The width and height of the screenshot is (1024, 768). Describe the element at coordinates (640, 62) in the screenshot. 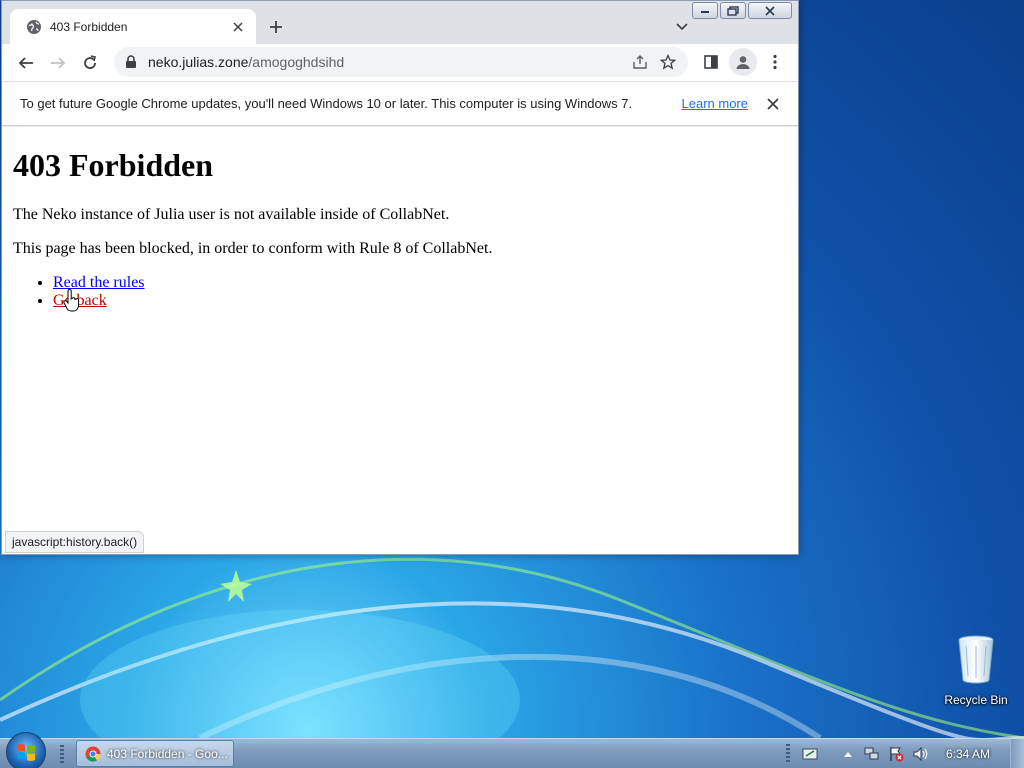

I see `share-icon` at that location.